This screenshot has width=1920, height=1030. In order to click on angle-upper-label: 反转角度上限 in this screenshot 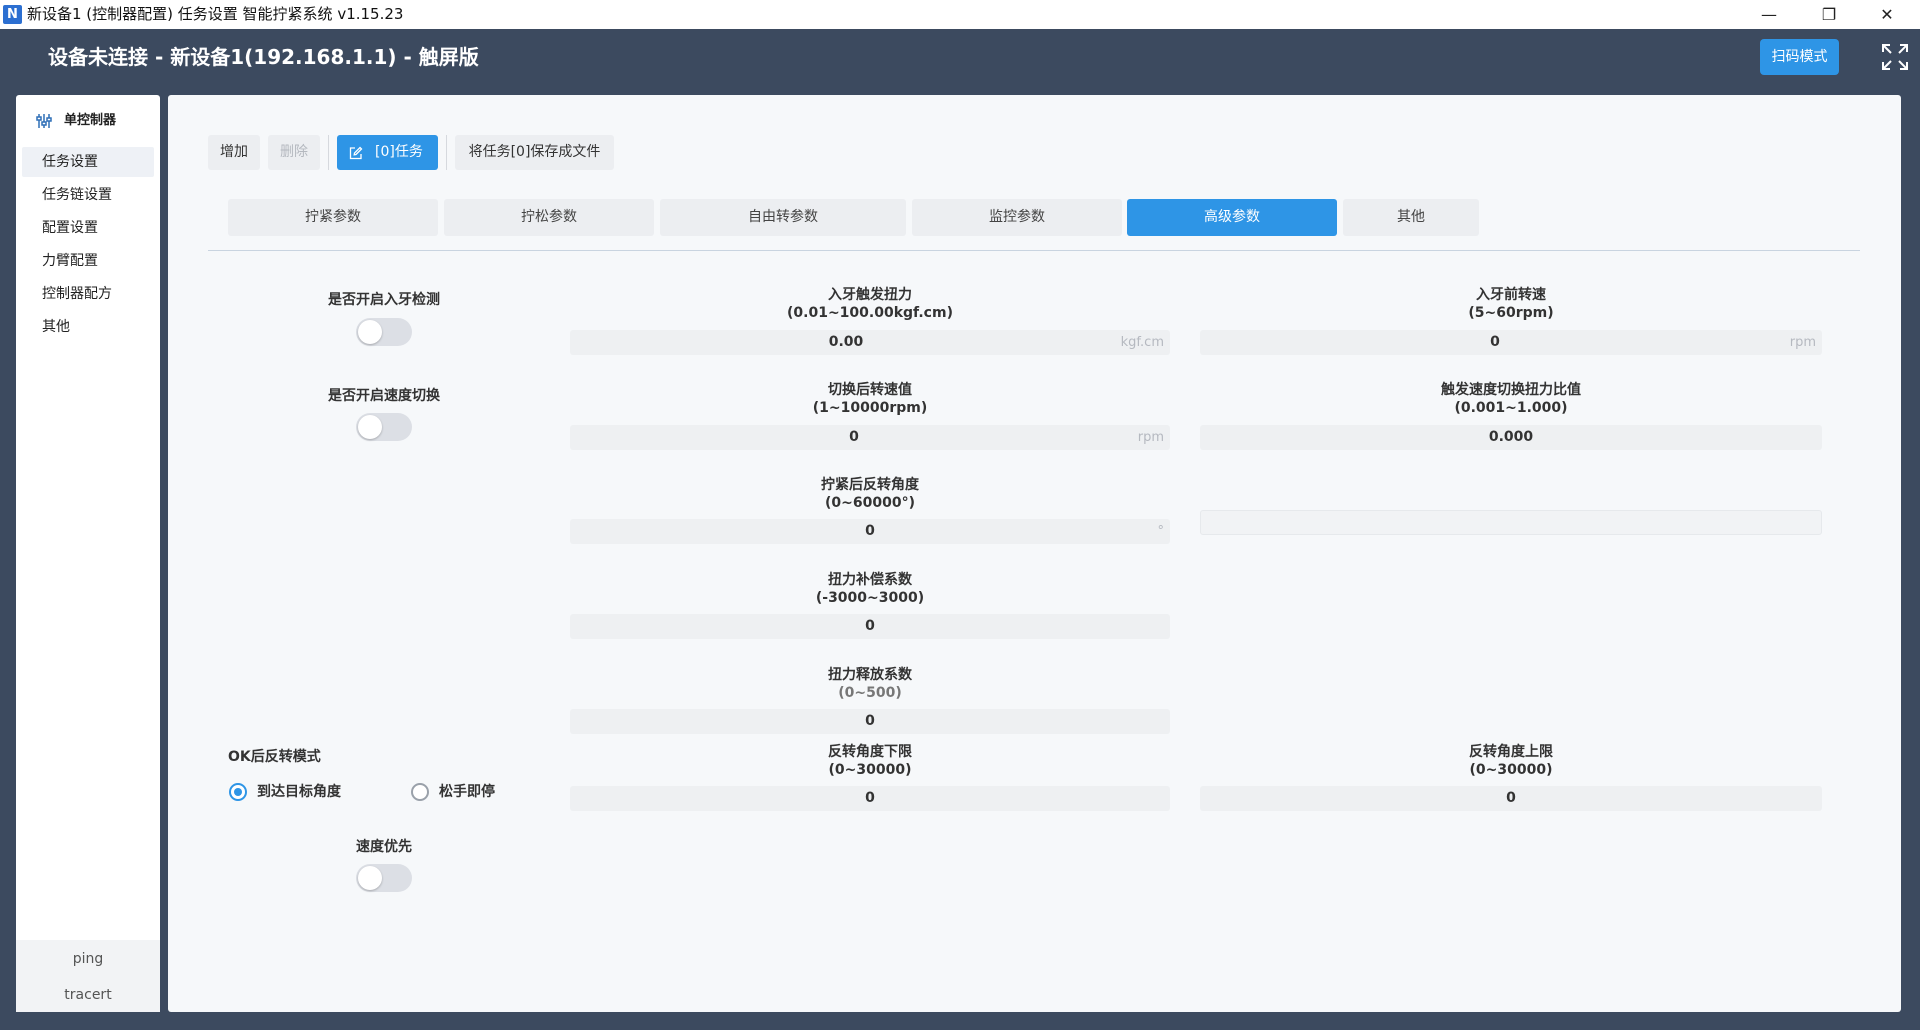, I will do `click(1511, 752)`.